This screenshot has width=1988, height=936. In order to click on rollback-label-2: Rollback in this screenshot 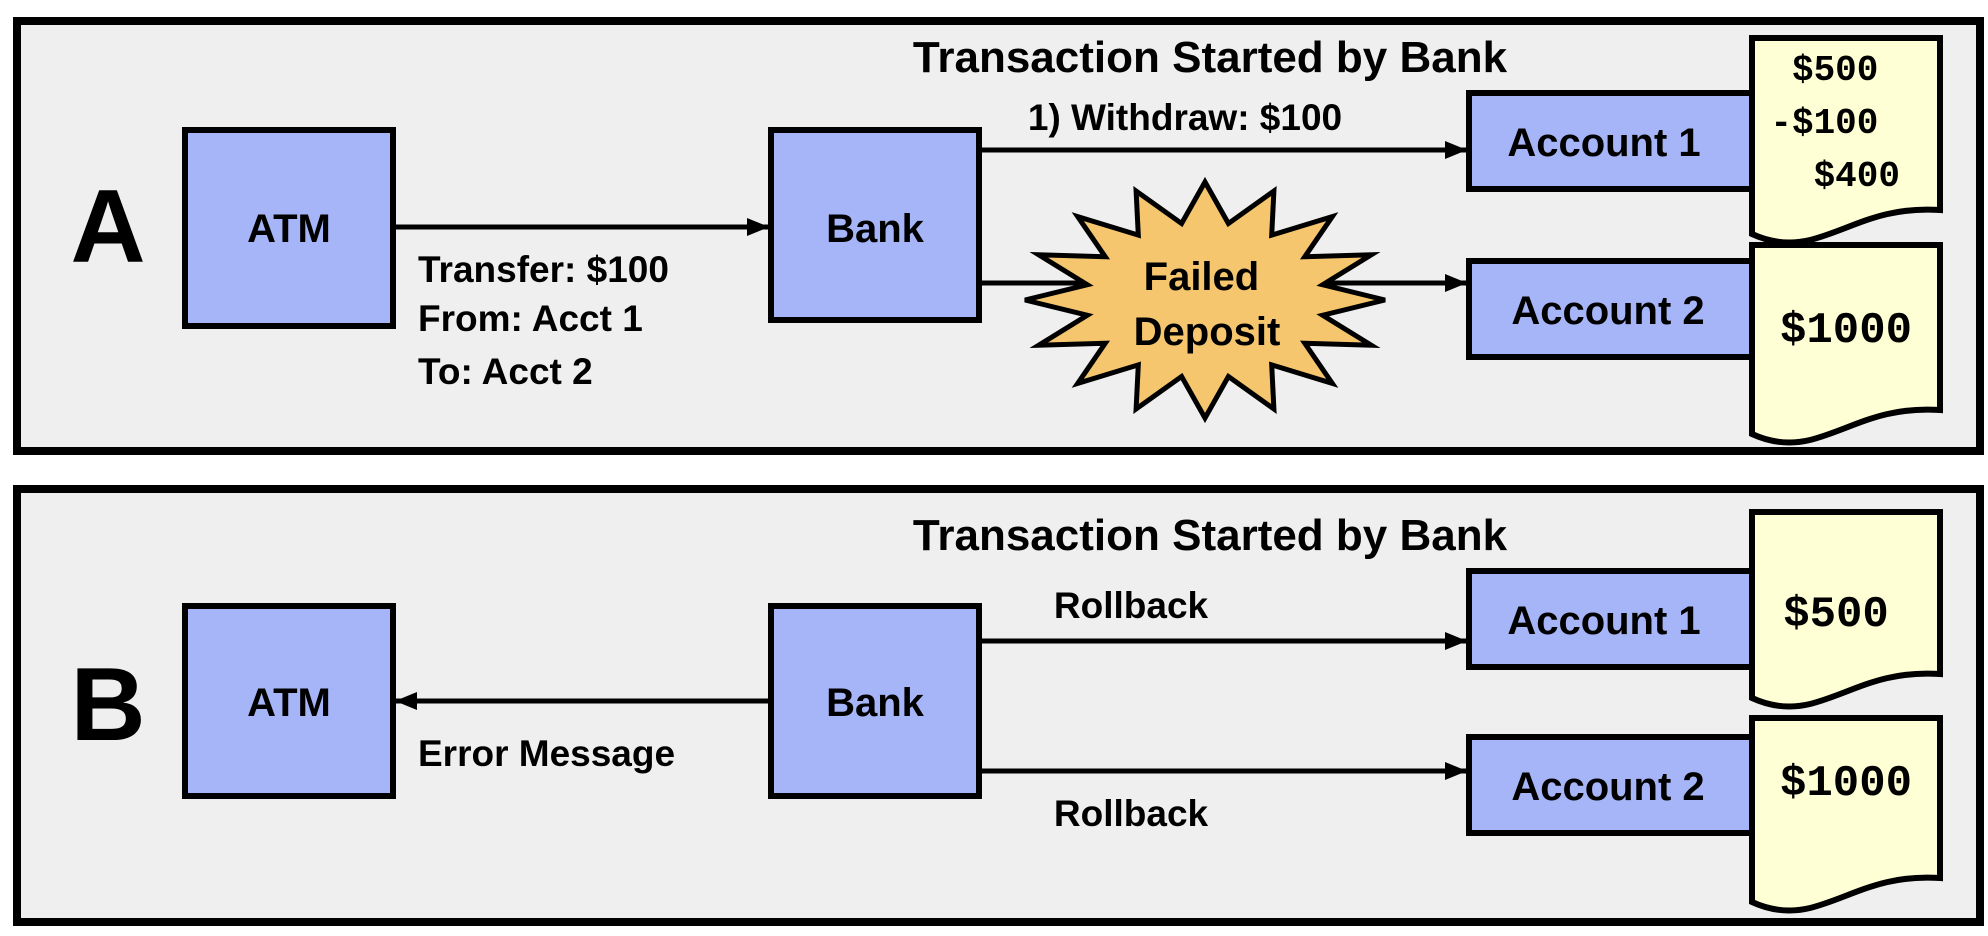, I will do `click(1131, 813)`.